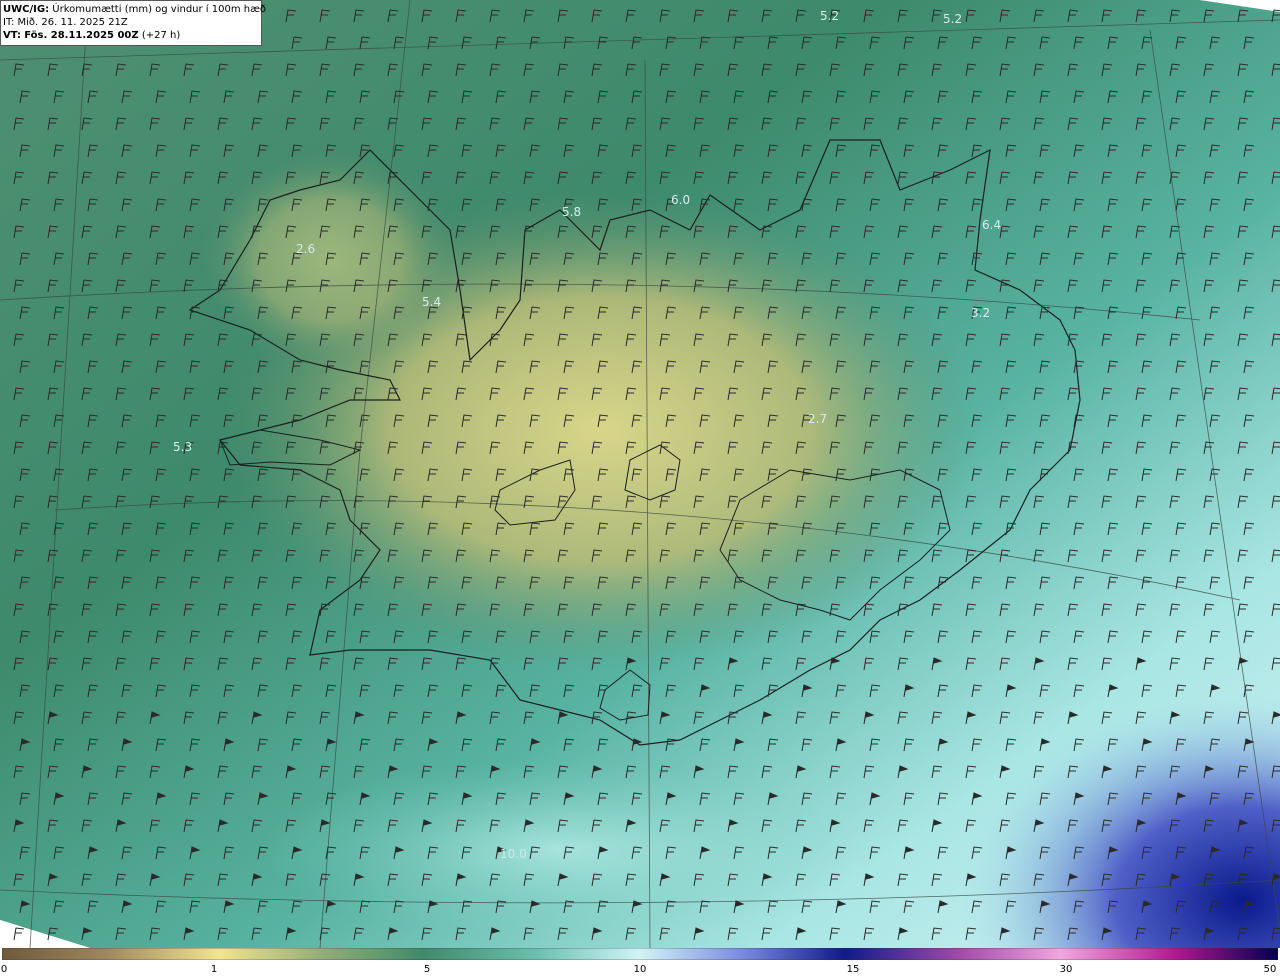 This screenshot has width=1280, height=978. I want to click on lead-time: (+27 h), so click(161, 35).